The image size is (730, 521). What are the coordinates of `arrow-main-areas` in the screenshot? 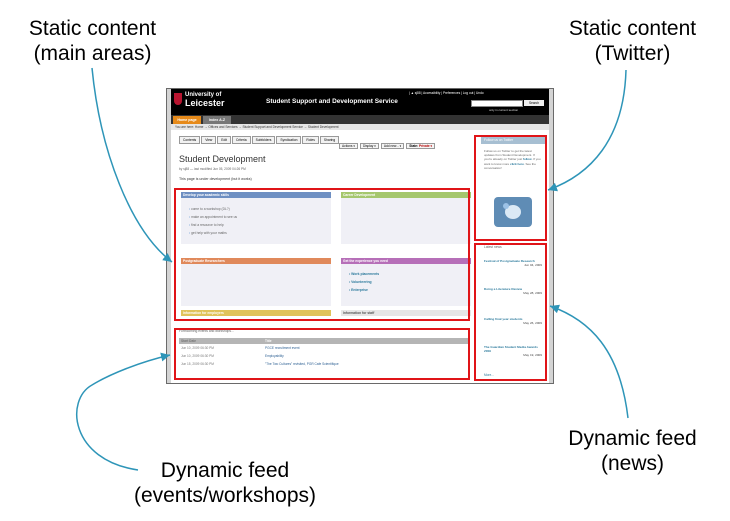 It's located at (132, 165).